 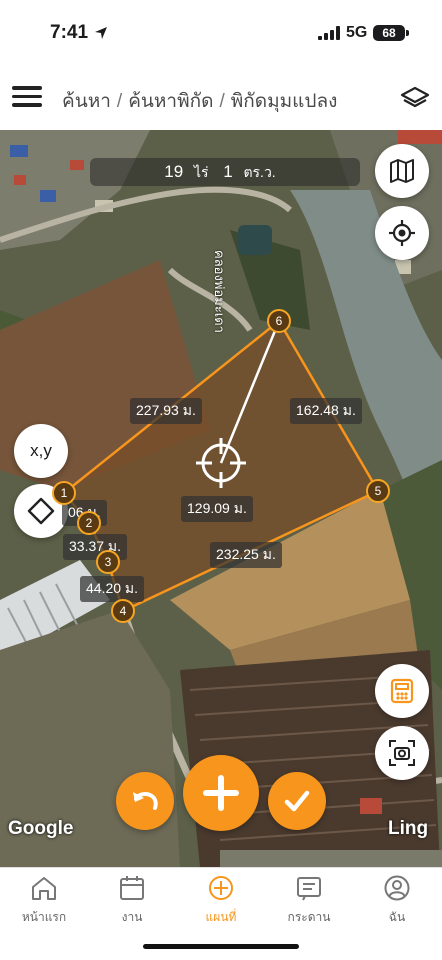 I want to click on app-header: ค้นหา / ค้นหาพิกัด / พิกัดมุมแปลง, so click(x=221, y=98).